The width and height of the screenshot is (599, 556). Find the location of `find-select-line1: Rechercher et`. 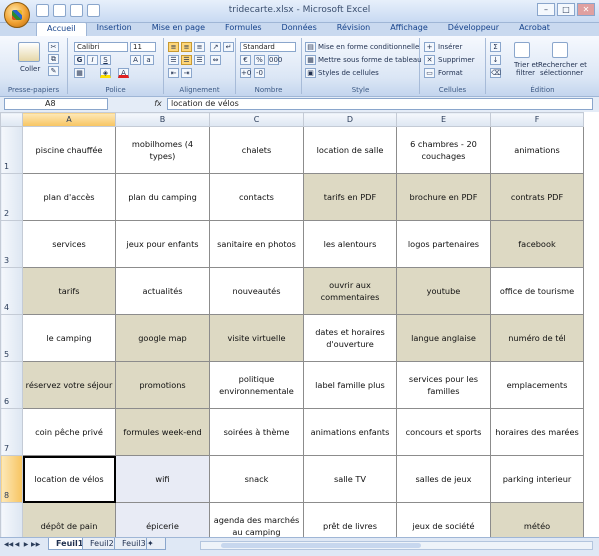

find-select-line1: Rechercher et is located at coordinates (562, 65).